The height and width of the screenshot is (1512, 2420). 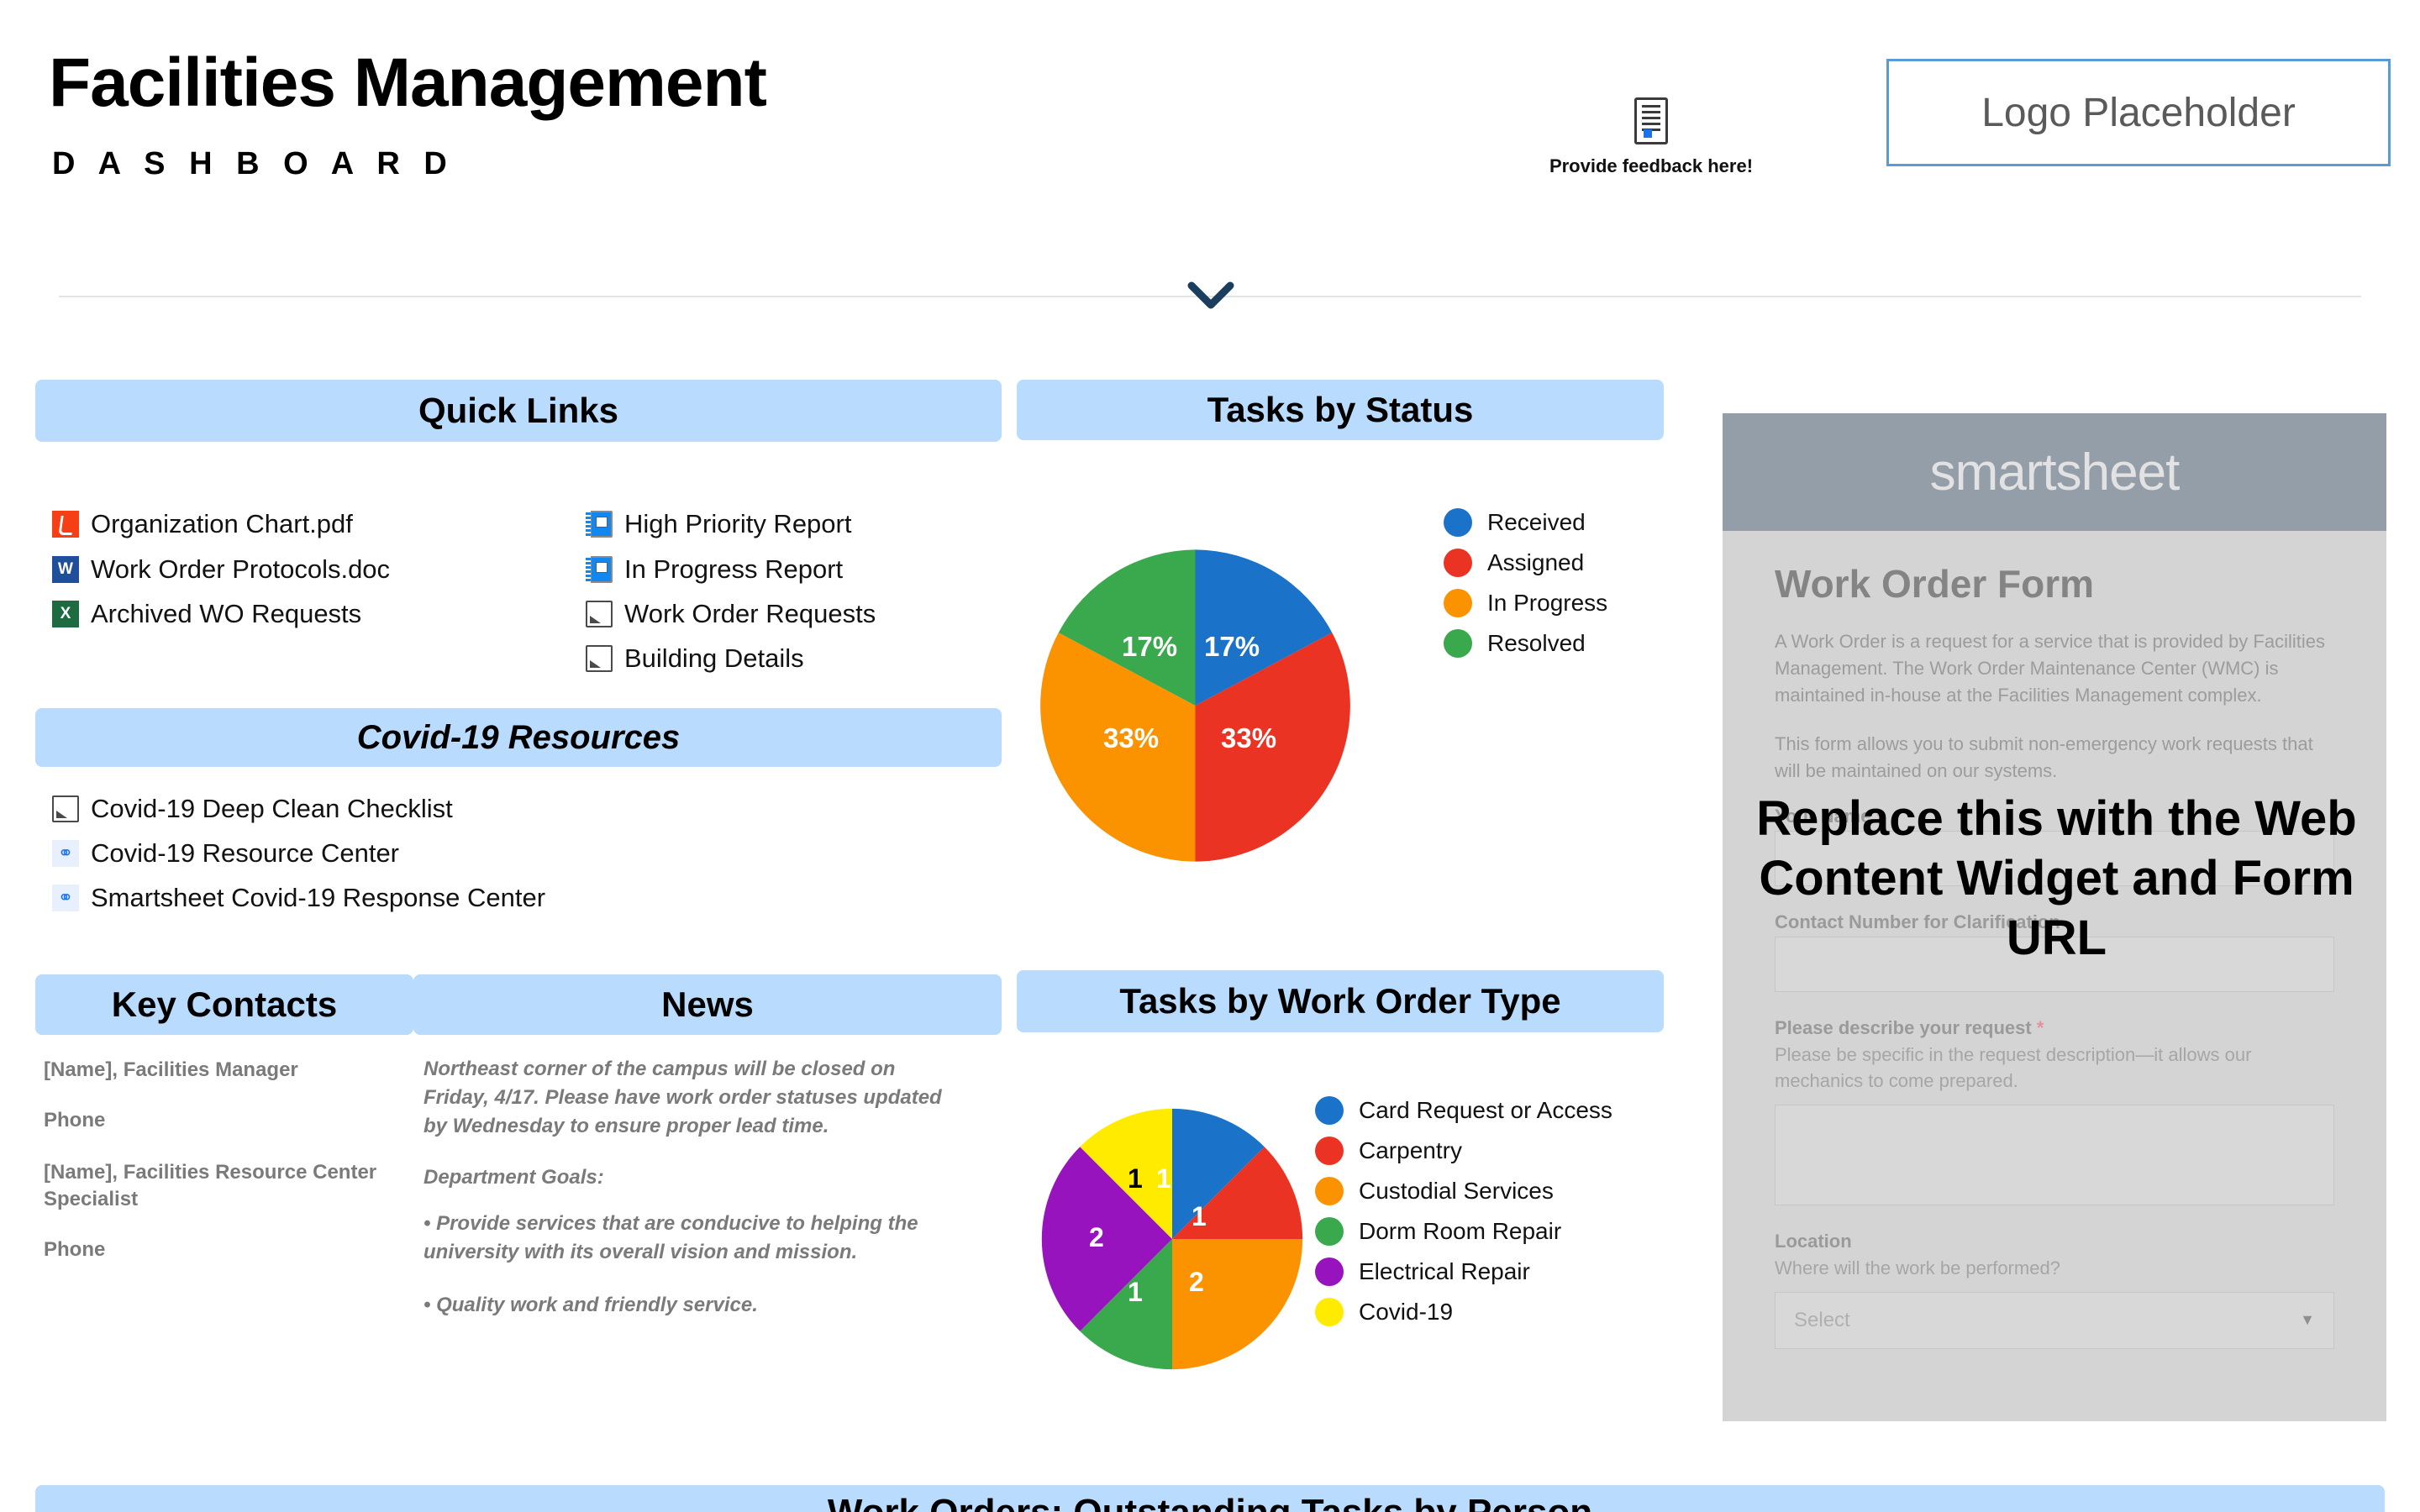 I want to click on location-select: Select ▼, so click(x=2054, y=1320).